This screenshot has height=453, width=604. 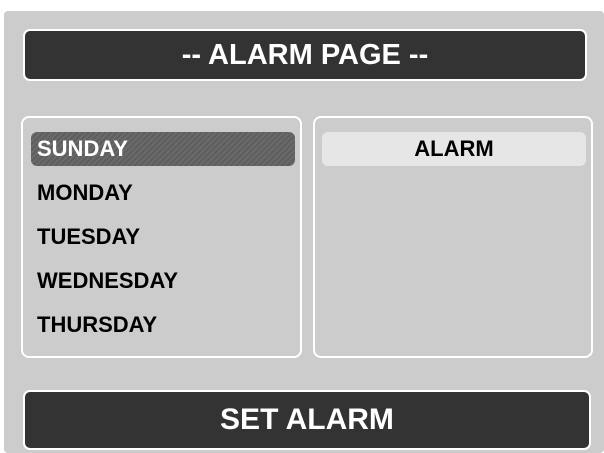 I want to click on alarm-header-label: ALARM, so click(x=454, y=148).